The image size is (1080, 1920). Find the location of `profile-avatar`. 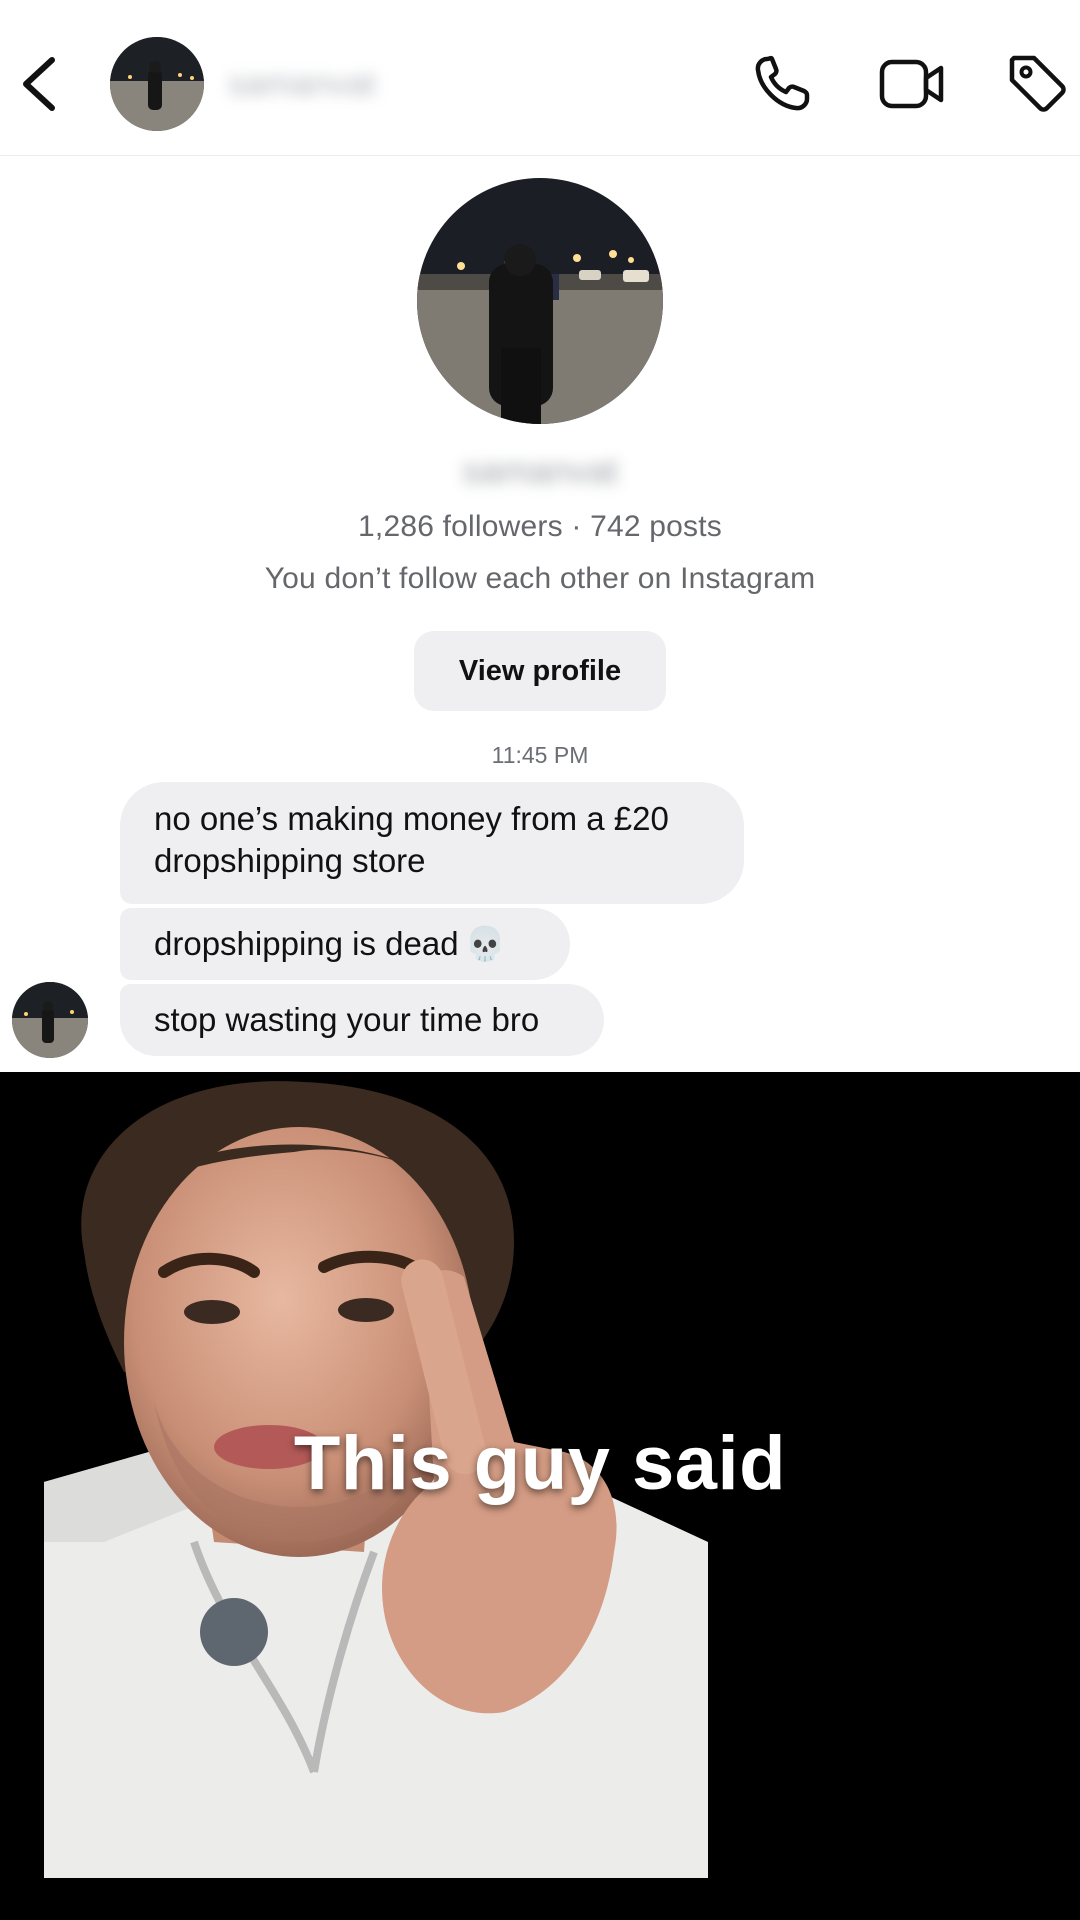

profile-avatar is located at coordinates (540, 301).